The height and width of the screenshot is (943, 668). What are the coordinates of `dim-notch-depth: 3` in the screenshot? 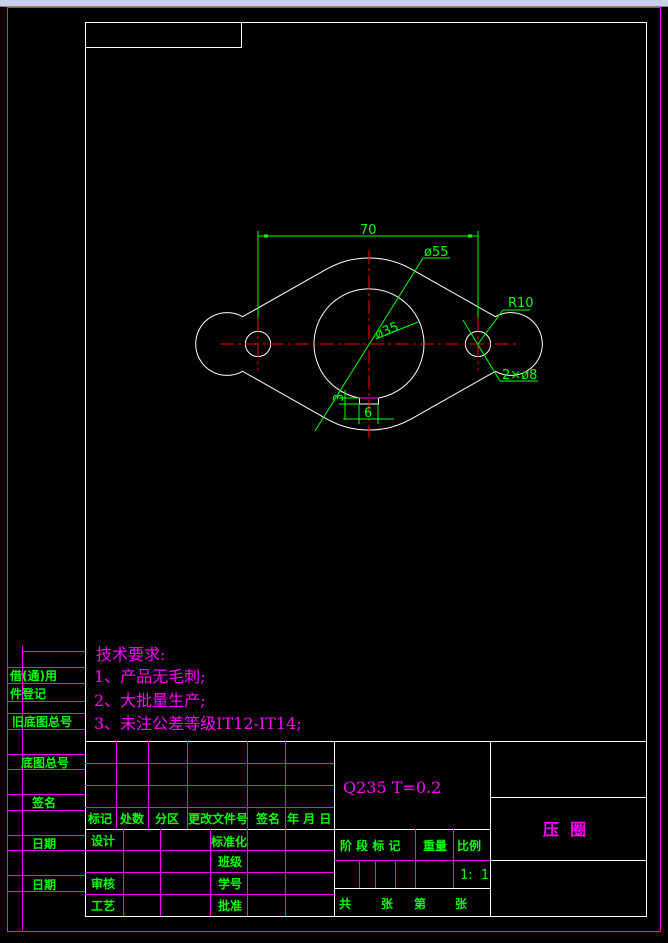 It's located at (339, 398).